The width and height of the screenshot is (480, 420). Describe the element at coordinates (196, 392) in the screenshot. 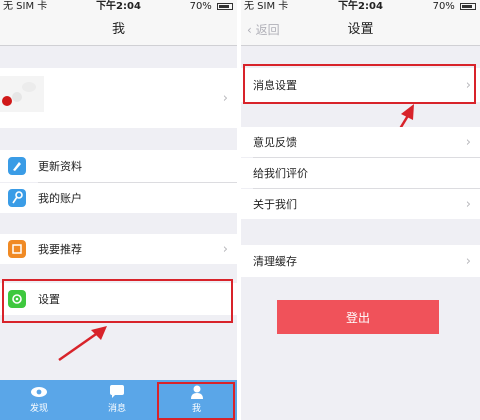

I see `person-icon` at that location.